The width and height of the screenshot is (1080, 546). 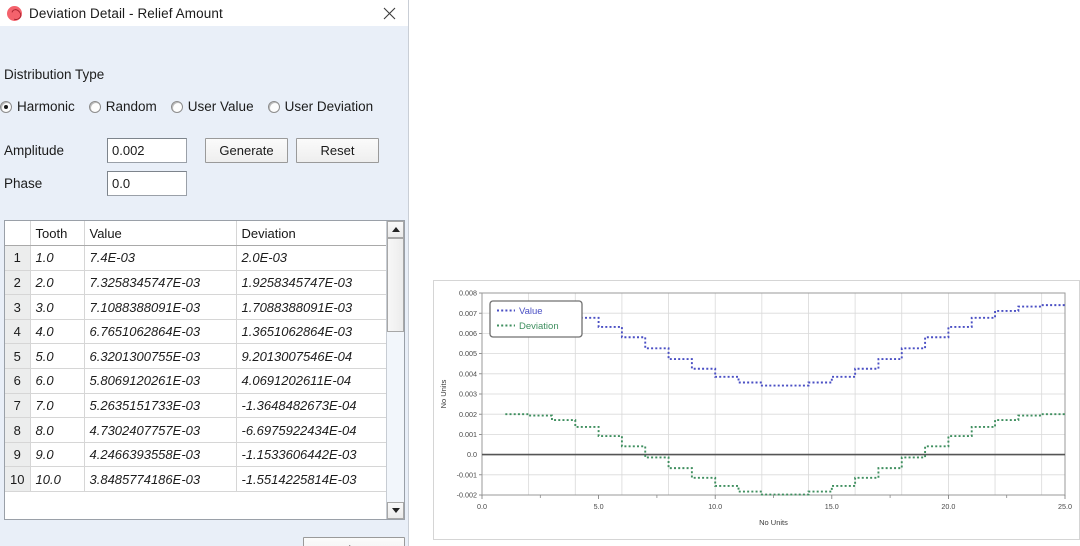 I want to click on table-row: 3 3.0 7.1088388091E-03 1.7088388091E-03, so click(x=195, y=307).